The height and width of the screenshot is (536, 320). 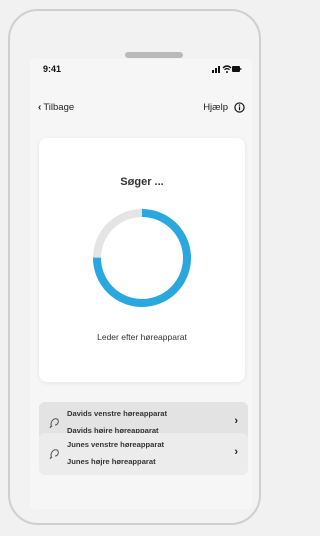 I want to click on battery-icon, so click(x=237, y=69).